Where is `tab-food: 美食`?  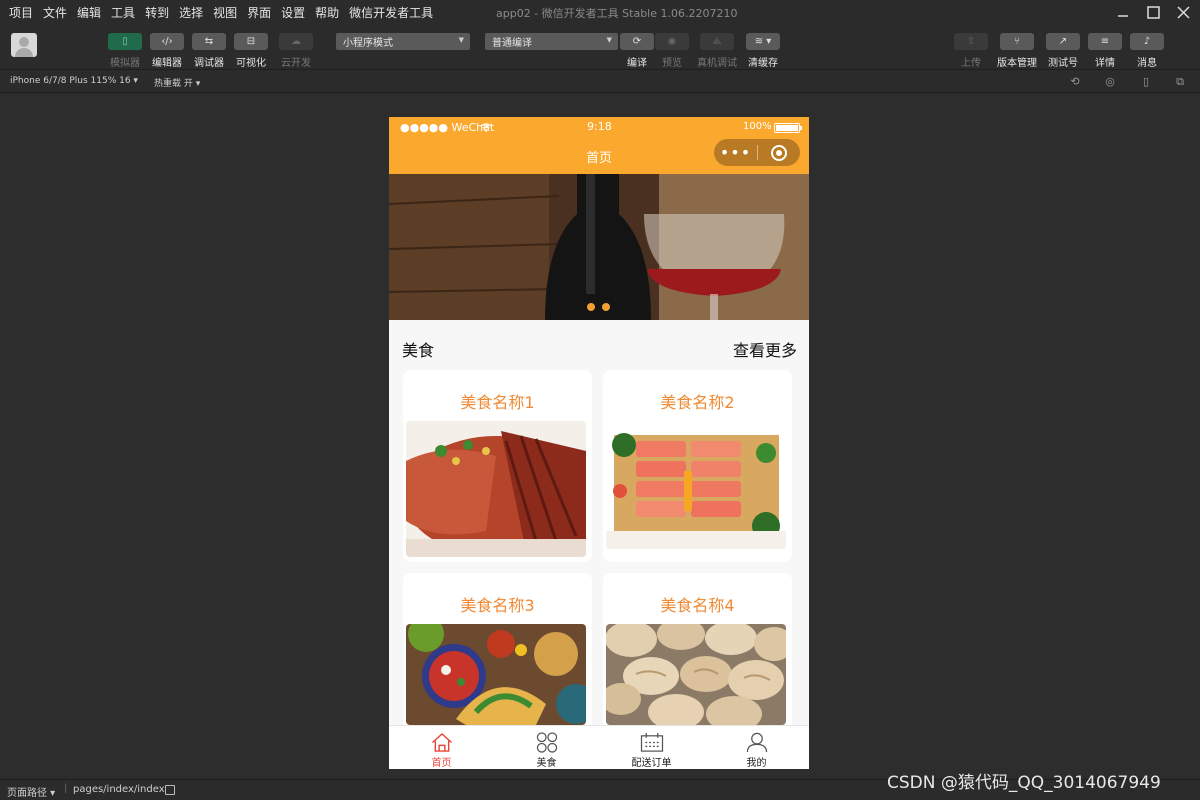
tab-food: 美食 is located at coordinates (546, 747).